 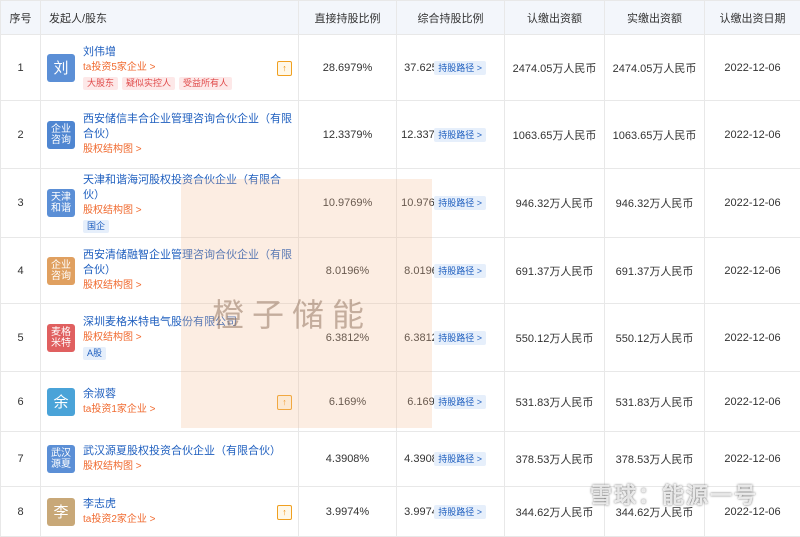 What do you see at coordinates (655, 68) in the screenshot?
I see `paid-amount: 2474.05万人民币` at bounding box center [655, 68].